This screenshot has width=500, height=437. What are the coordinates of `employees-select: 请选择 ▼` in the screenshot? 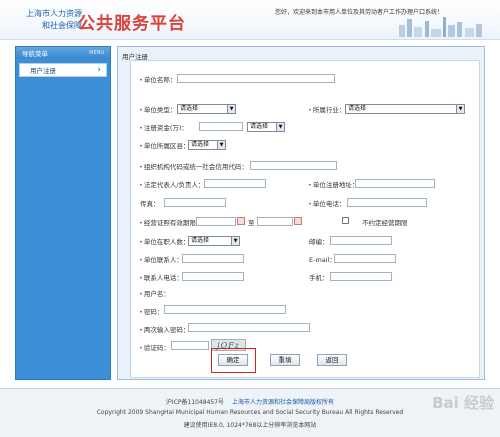 It's located at (214, 241).